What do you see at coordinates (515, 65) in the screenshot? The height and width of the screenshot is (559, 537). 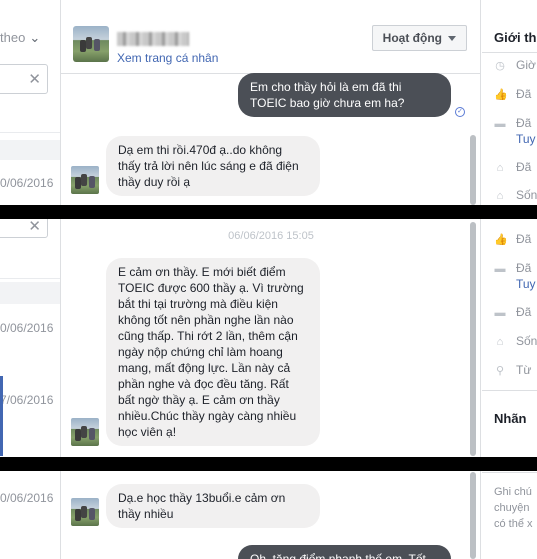 I see `info-row: ◷ Giờ` at bounding box center [515, 65].